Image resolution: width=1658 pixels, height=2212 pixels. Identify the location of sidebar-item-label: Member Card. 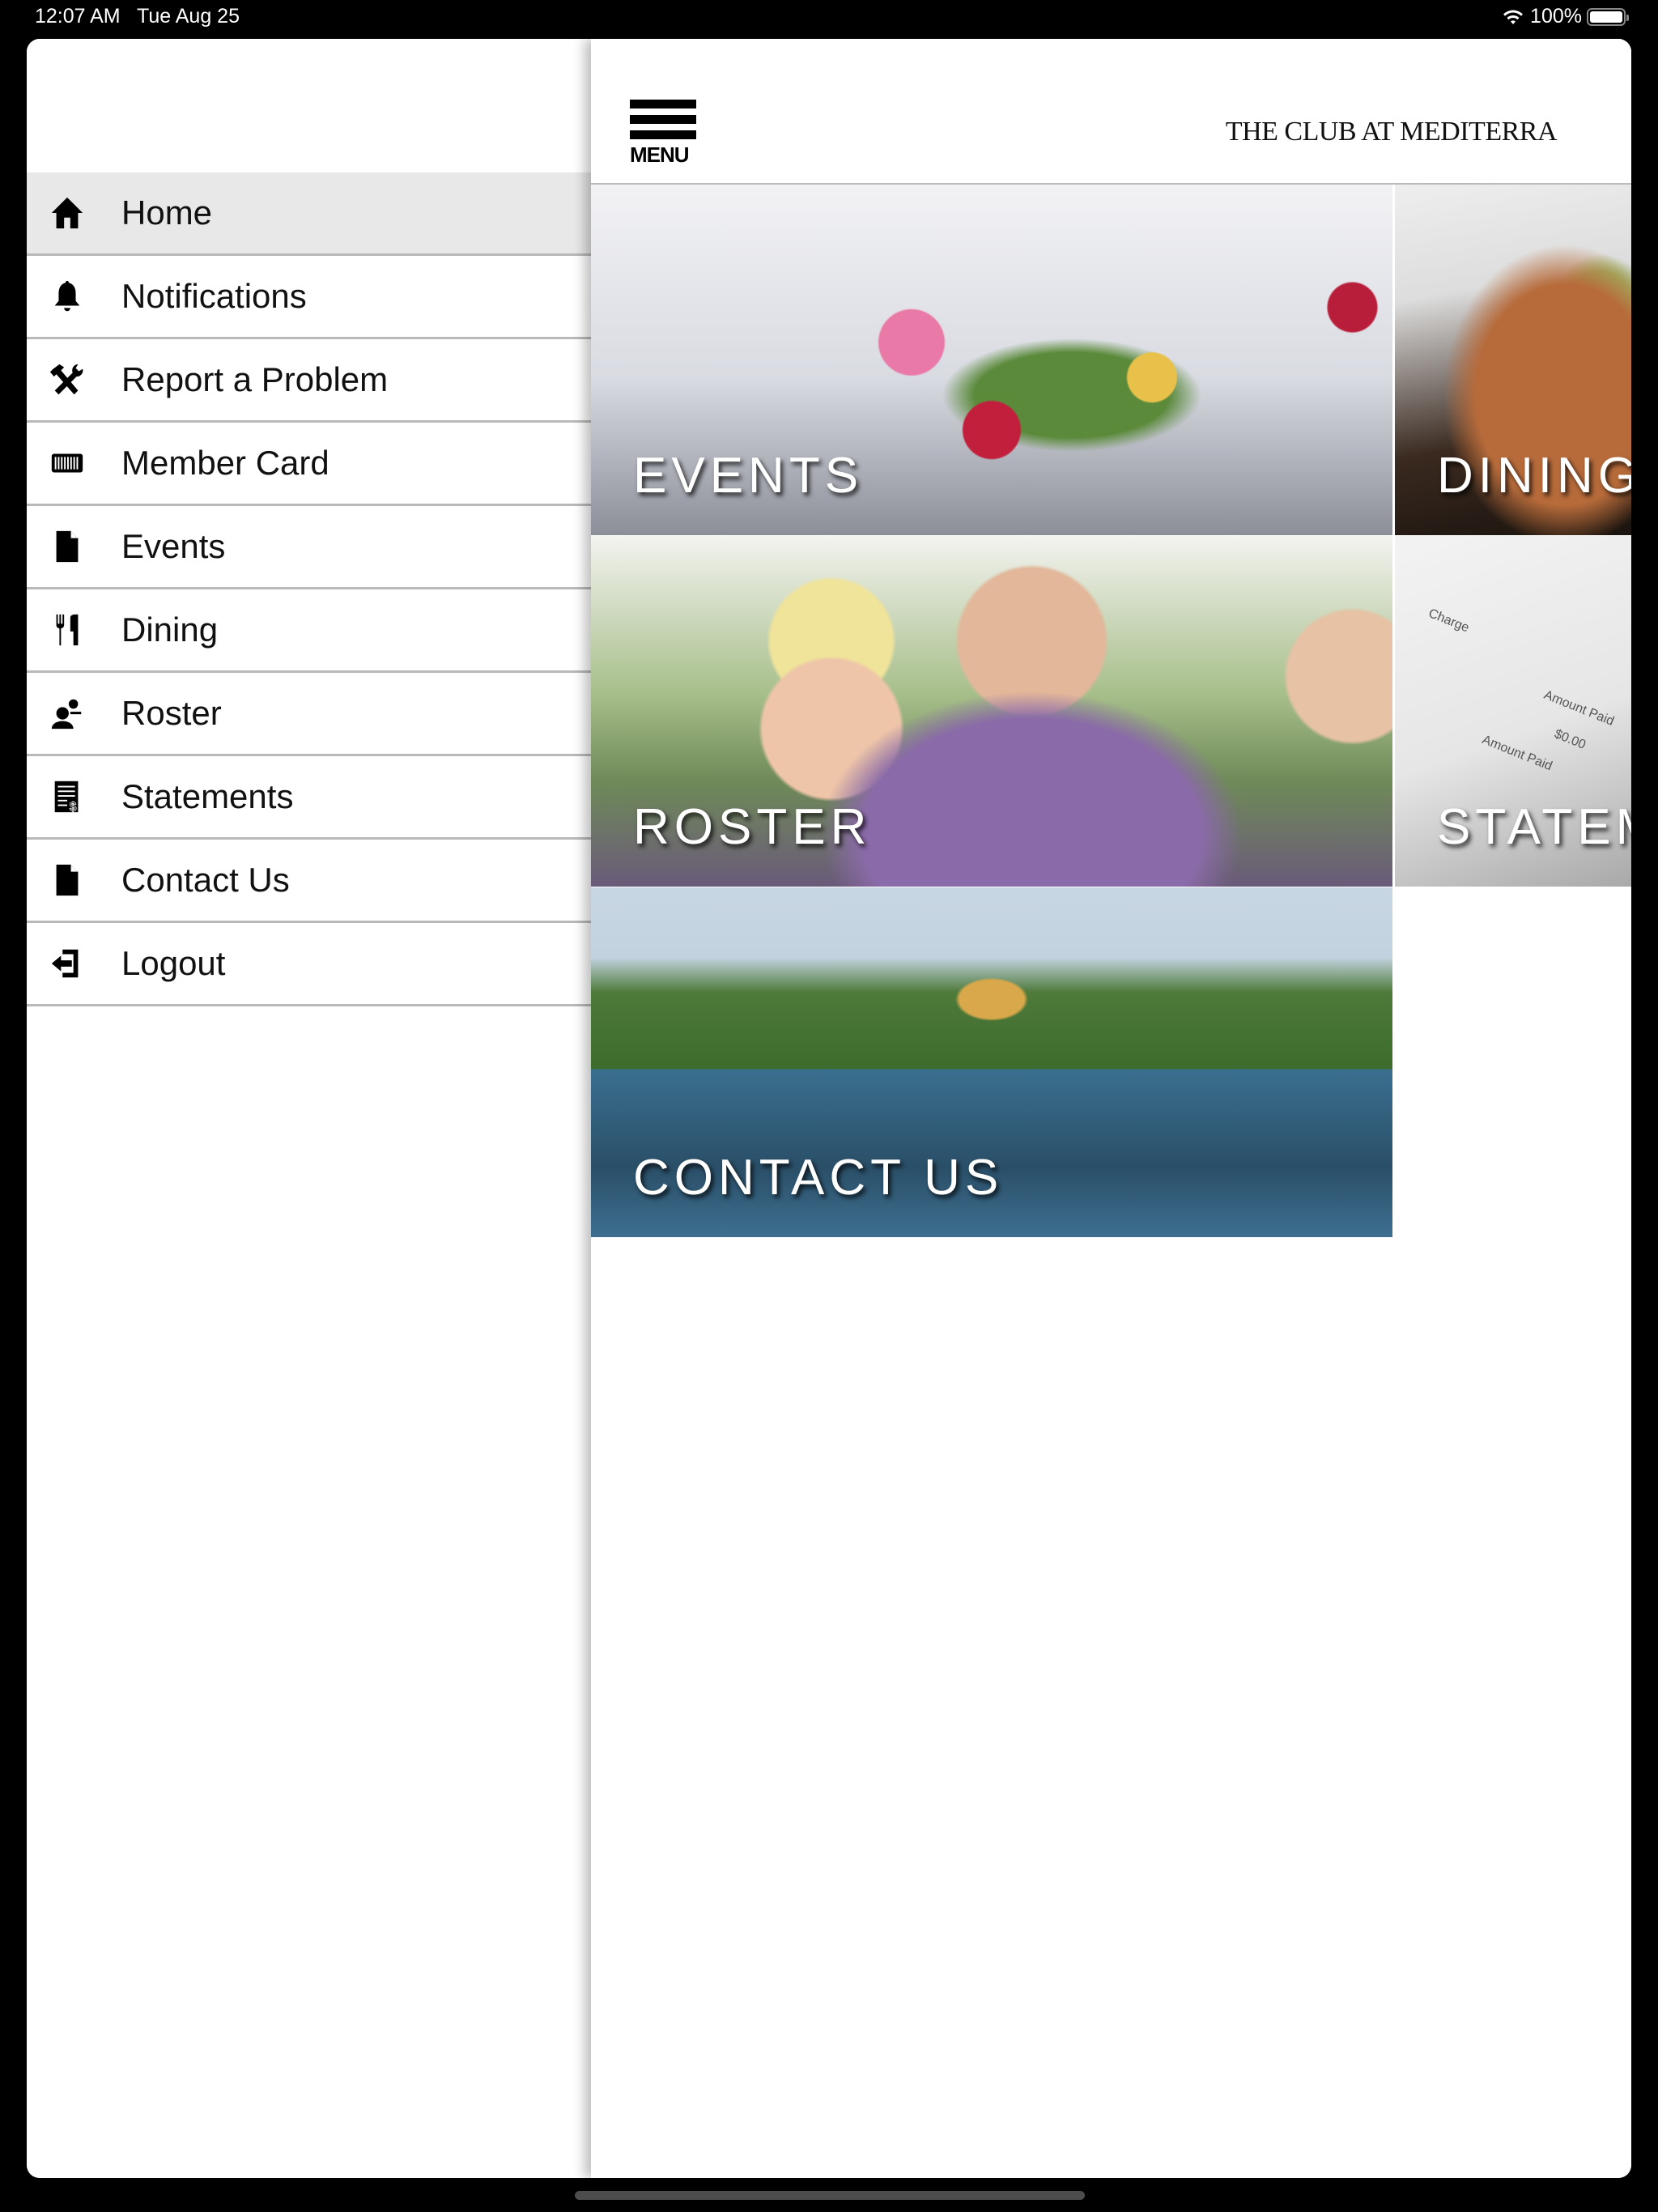
(225, 463).